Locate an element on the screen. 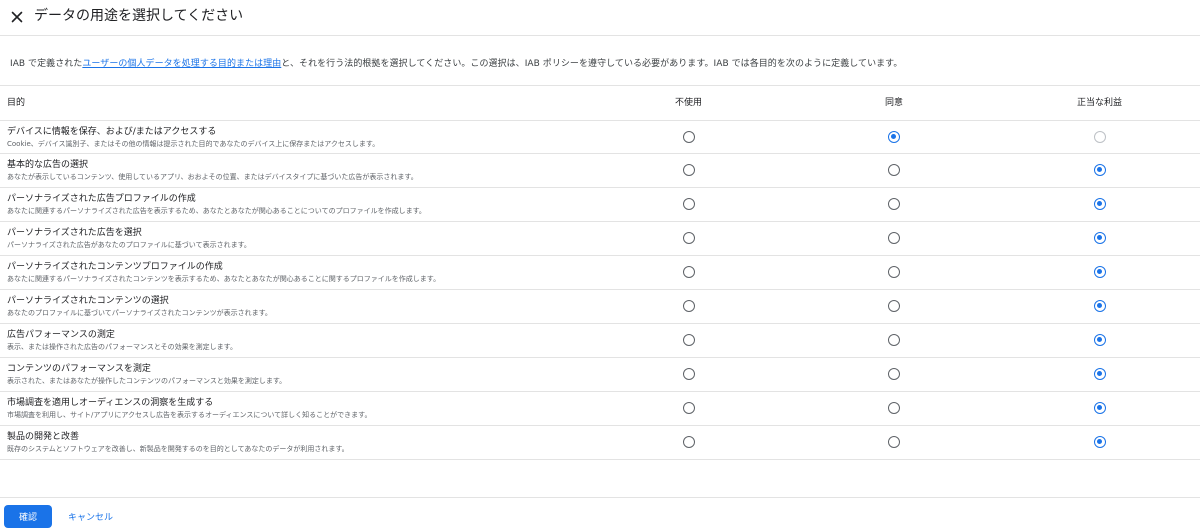  dialog-title: データの用途を選択してください is located at coordinates (139, 16).